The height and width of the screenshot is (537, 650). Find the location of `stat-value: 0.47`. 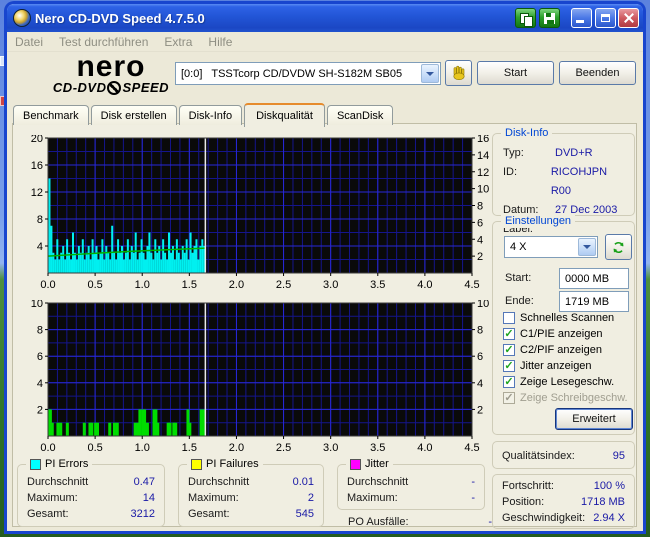

stat-value: 0.47 is located at coordinates (144, 482).